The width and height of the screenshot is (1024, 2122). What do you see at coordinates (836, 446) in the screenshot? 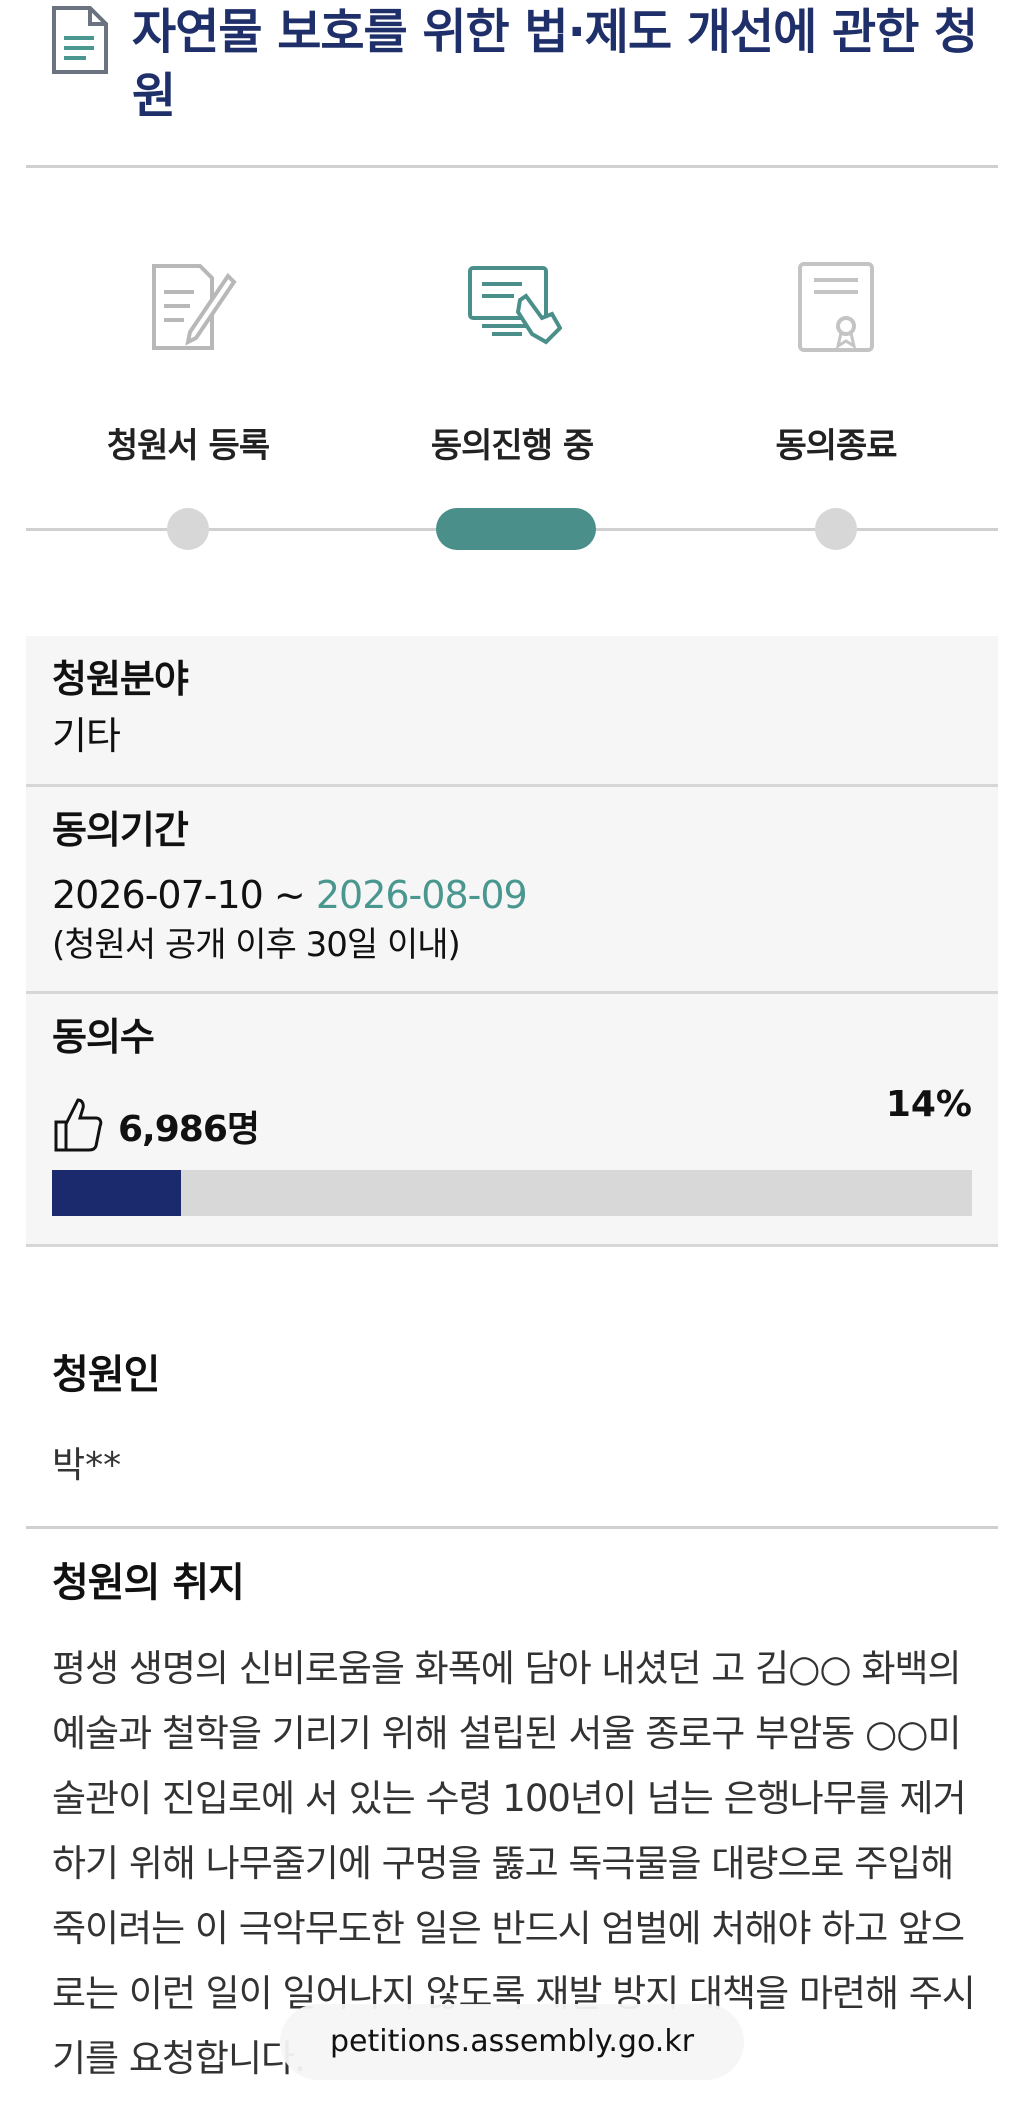
I see `step-label: 동의종료` at bounding box center [836, 446].